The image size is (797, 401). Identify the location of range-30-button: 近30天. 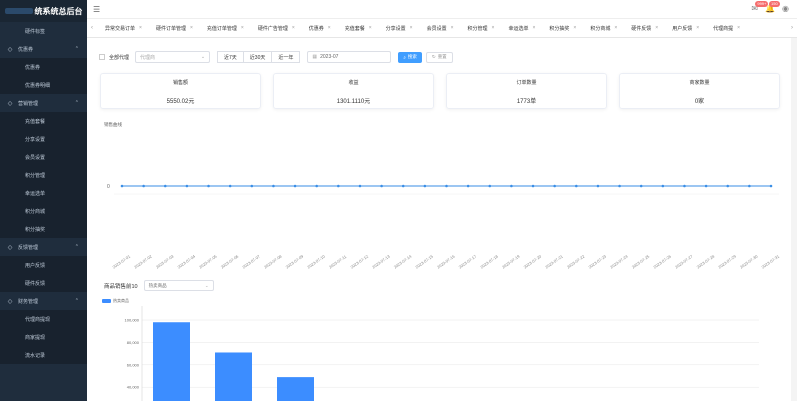
(258, 57).